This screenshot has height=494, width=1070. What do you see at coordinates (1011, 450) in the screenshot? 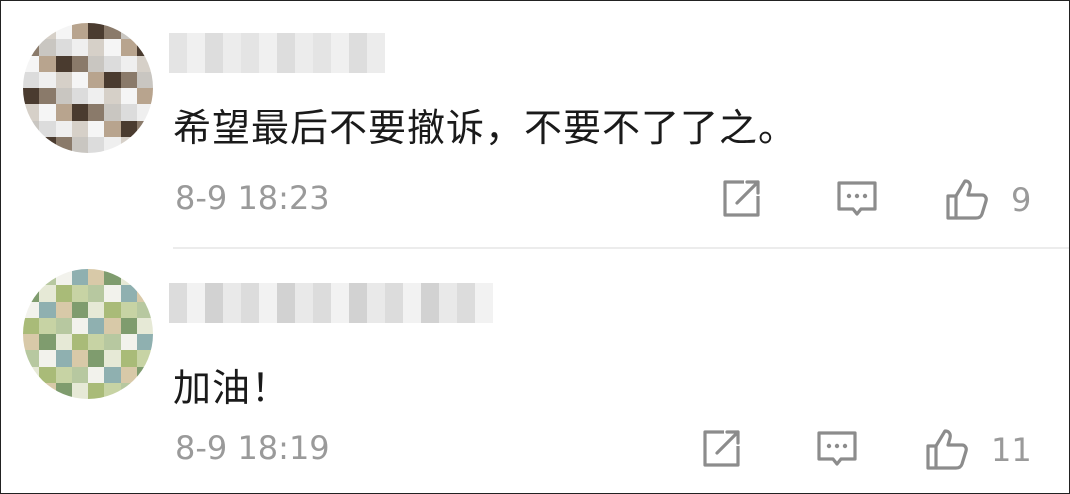
I see `like-count: 11` at bounding box center [1011, 450].